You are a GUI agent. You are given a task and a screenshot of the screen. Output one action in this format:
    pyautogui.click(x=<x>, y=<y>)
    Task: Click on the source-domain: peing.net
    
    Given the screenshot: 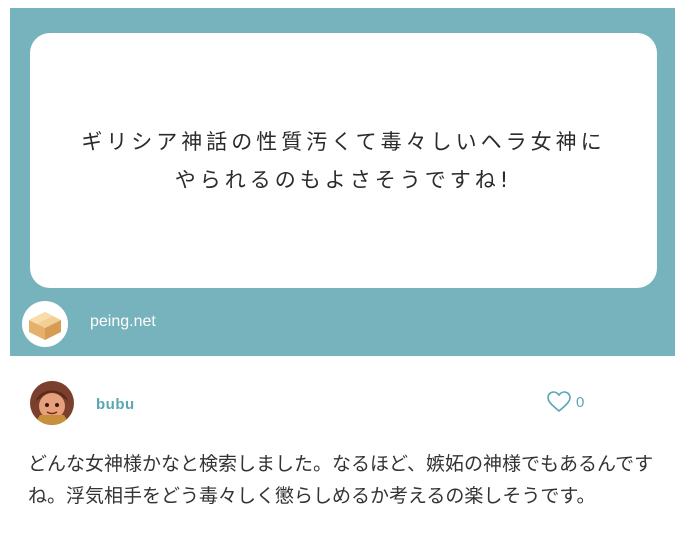 What is the action you would take?
    pyautogui.click(x=123, y=321)
    